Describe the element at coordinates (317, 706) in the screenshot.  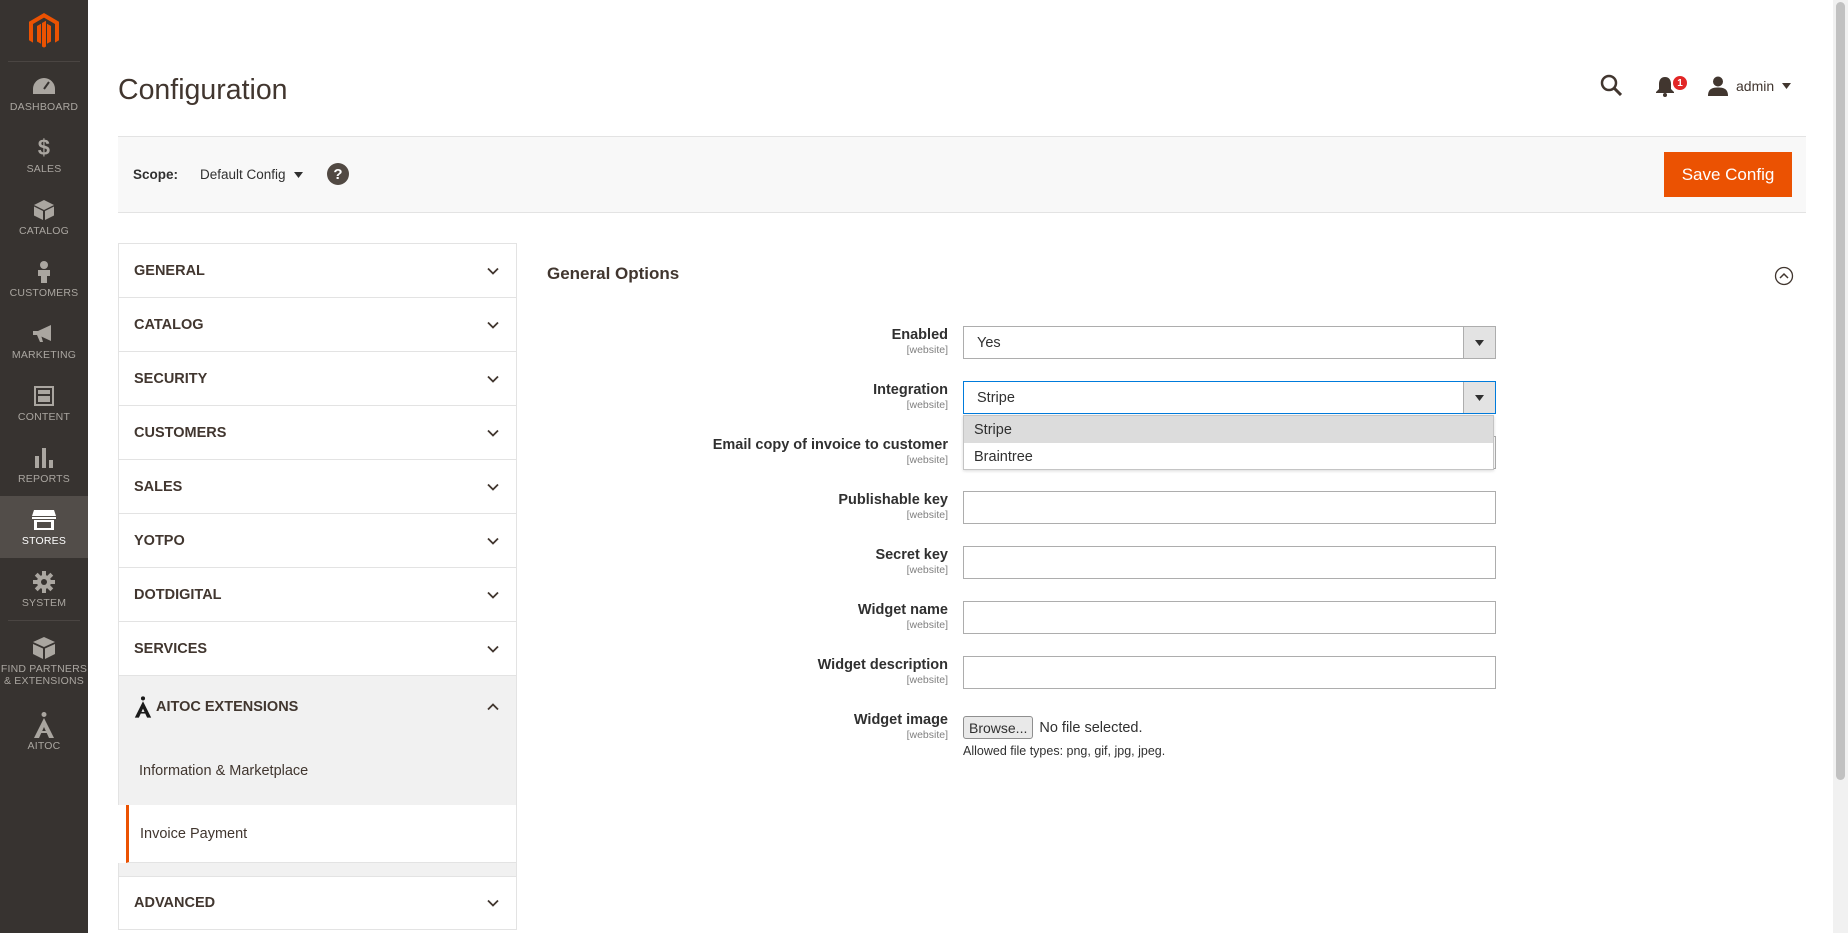
I see `tab-aitoc-extensions: AITOC EXTENSIONS` at that location.